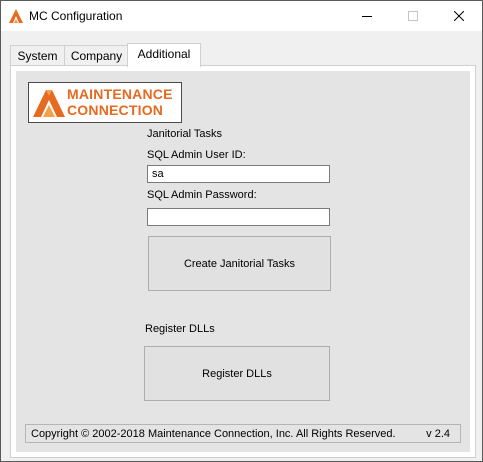 This screenshot has height=462, width=483. What do you see at coordinates (115, 110) in the screenshot?
I see `logo-text-line2: CONNECTION` at bounding box center [115, 110].